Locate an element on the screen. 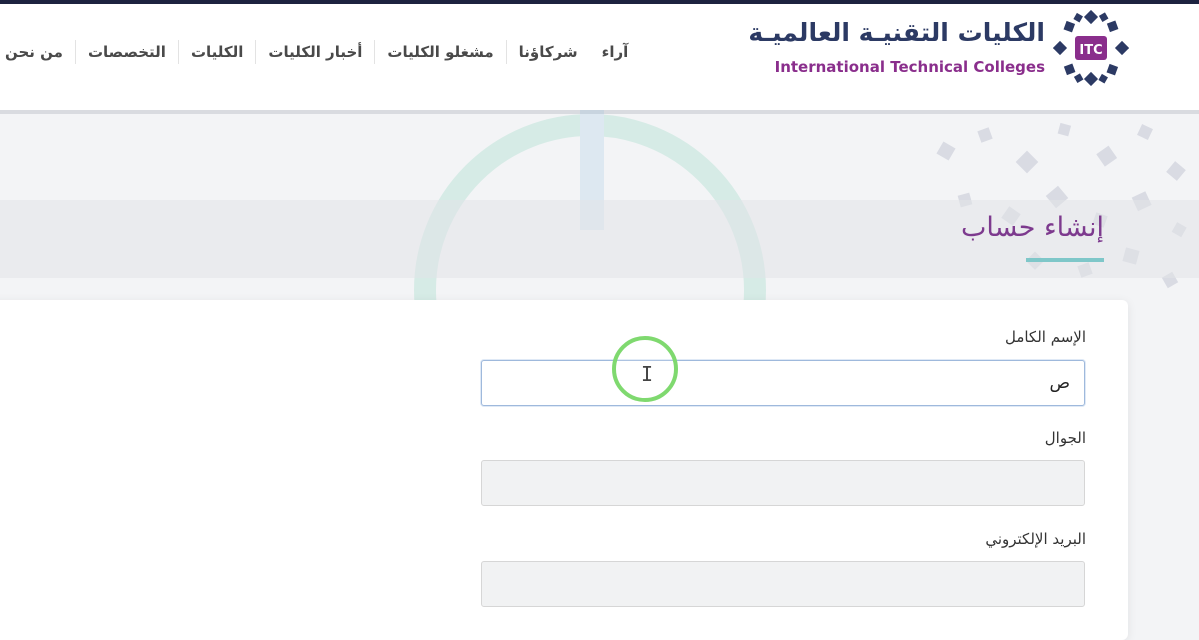 Image resolution: width=1199 pixels, height=640 pixels. mobile-input is located at coordinates (783, 483).